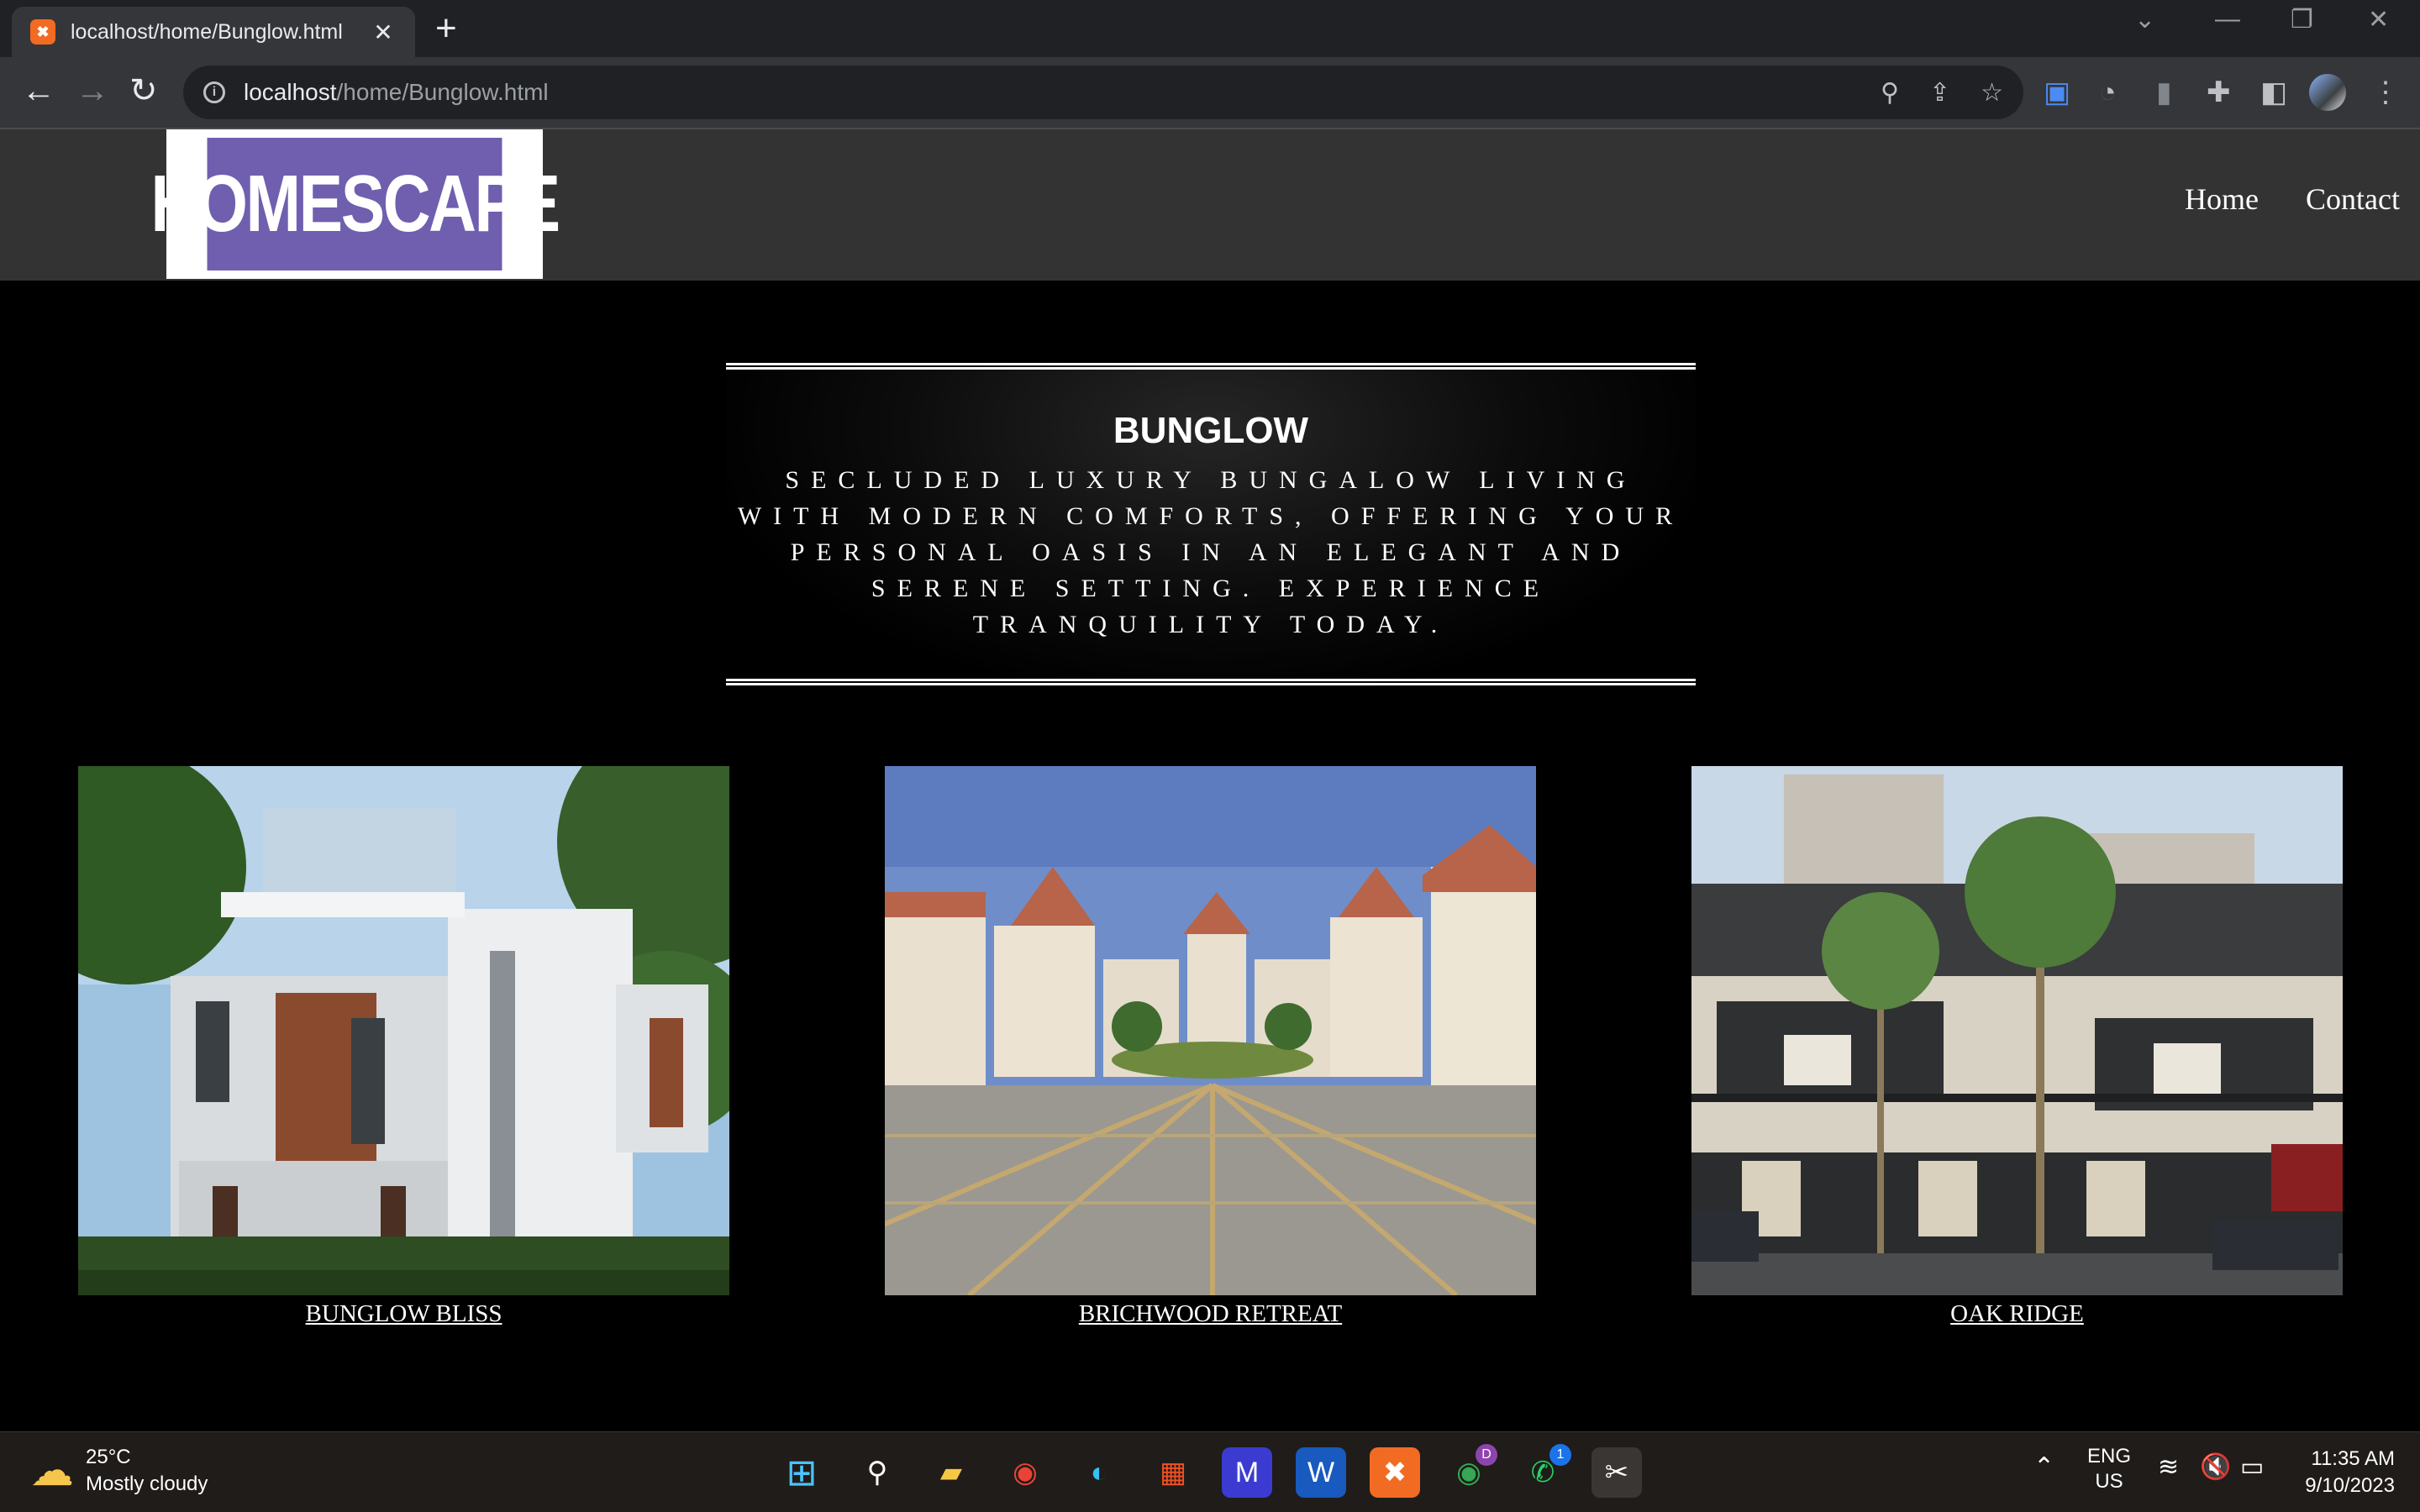  Describe the element at coordinates (1210, 205) in the screenshot. I see `site-header: HOMESCAPE Home Contact` at that location.